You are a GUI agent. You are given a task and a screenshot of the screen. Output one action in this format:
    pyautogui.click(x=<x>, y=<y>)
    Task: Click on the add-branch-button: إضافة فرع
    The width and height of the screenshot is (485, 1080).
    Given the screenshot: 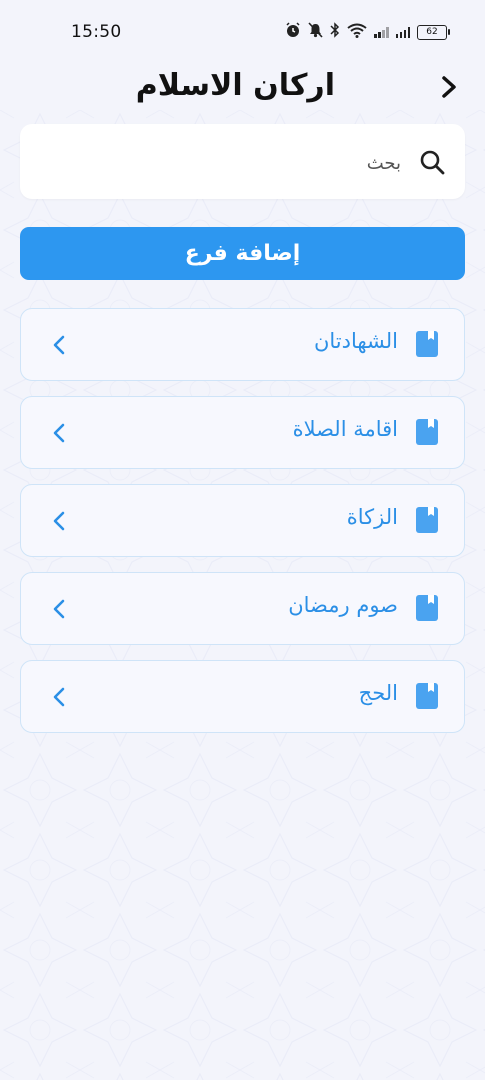 What is the action you would take?
    pyautogui.click(x=242, y=253)
    